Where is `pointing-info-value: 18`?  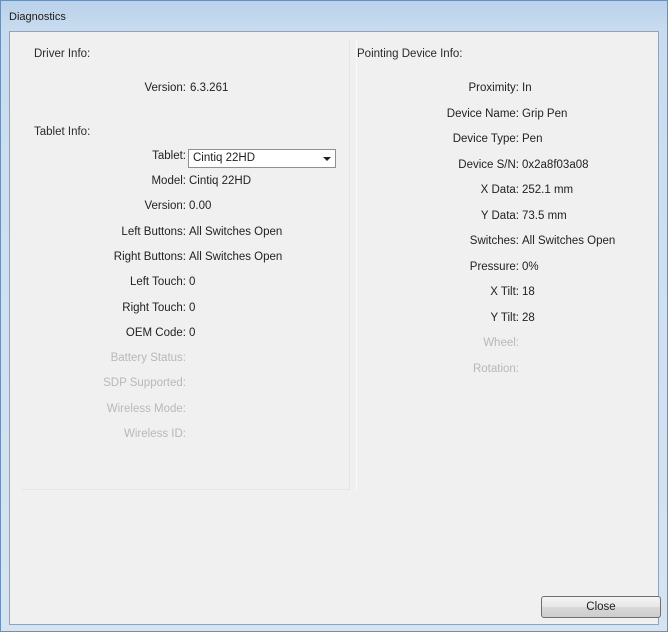 pointing-info-value: 18 is located at coordinates (528, 292).